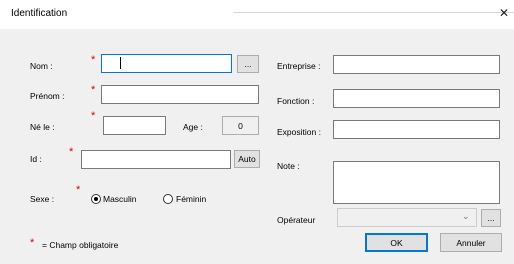 This screenshot has height=264, width=514. I want to click on note-textarea, so click(416, 182).